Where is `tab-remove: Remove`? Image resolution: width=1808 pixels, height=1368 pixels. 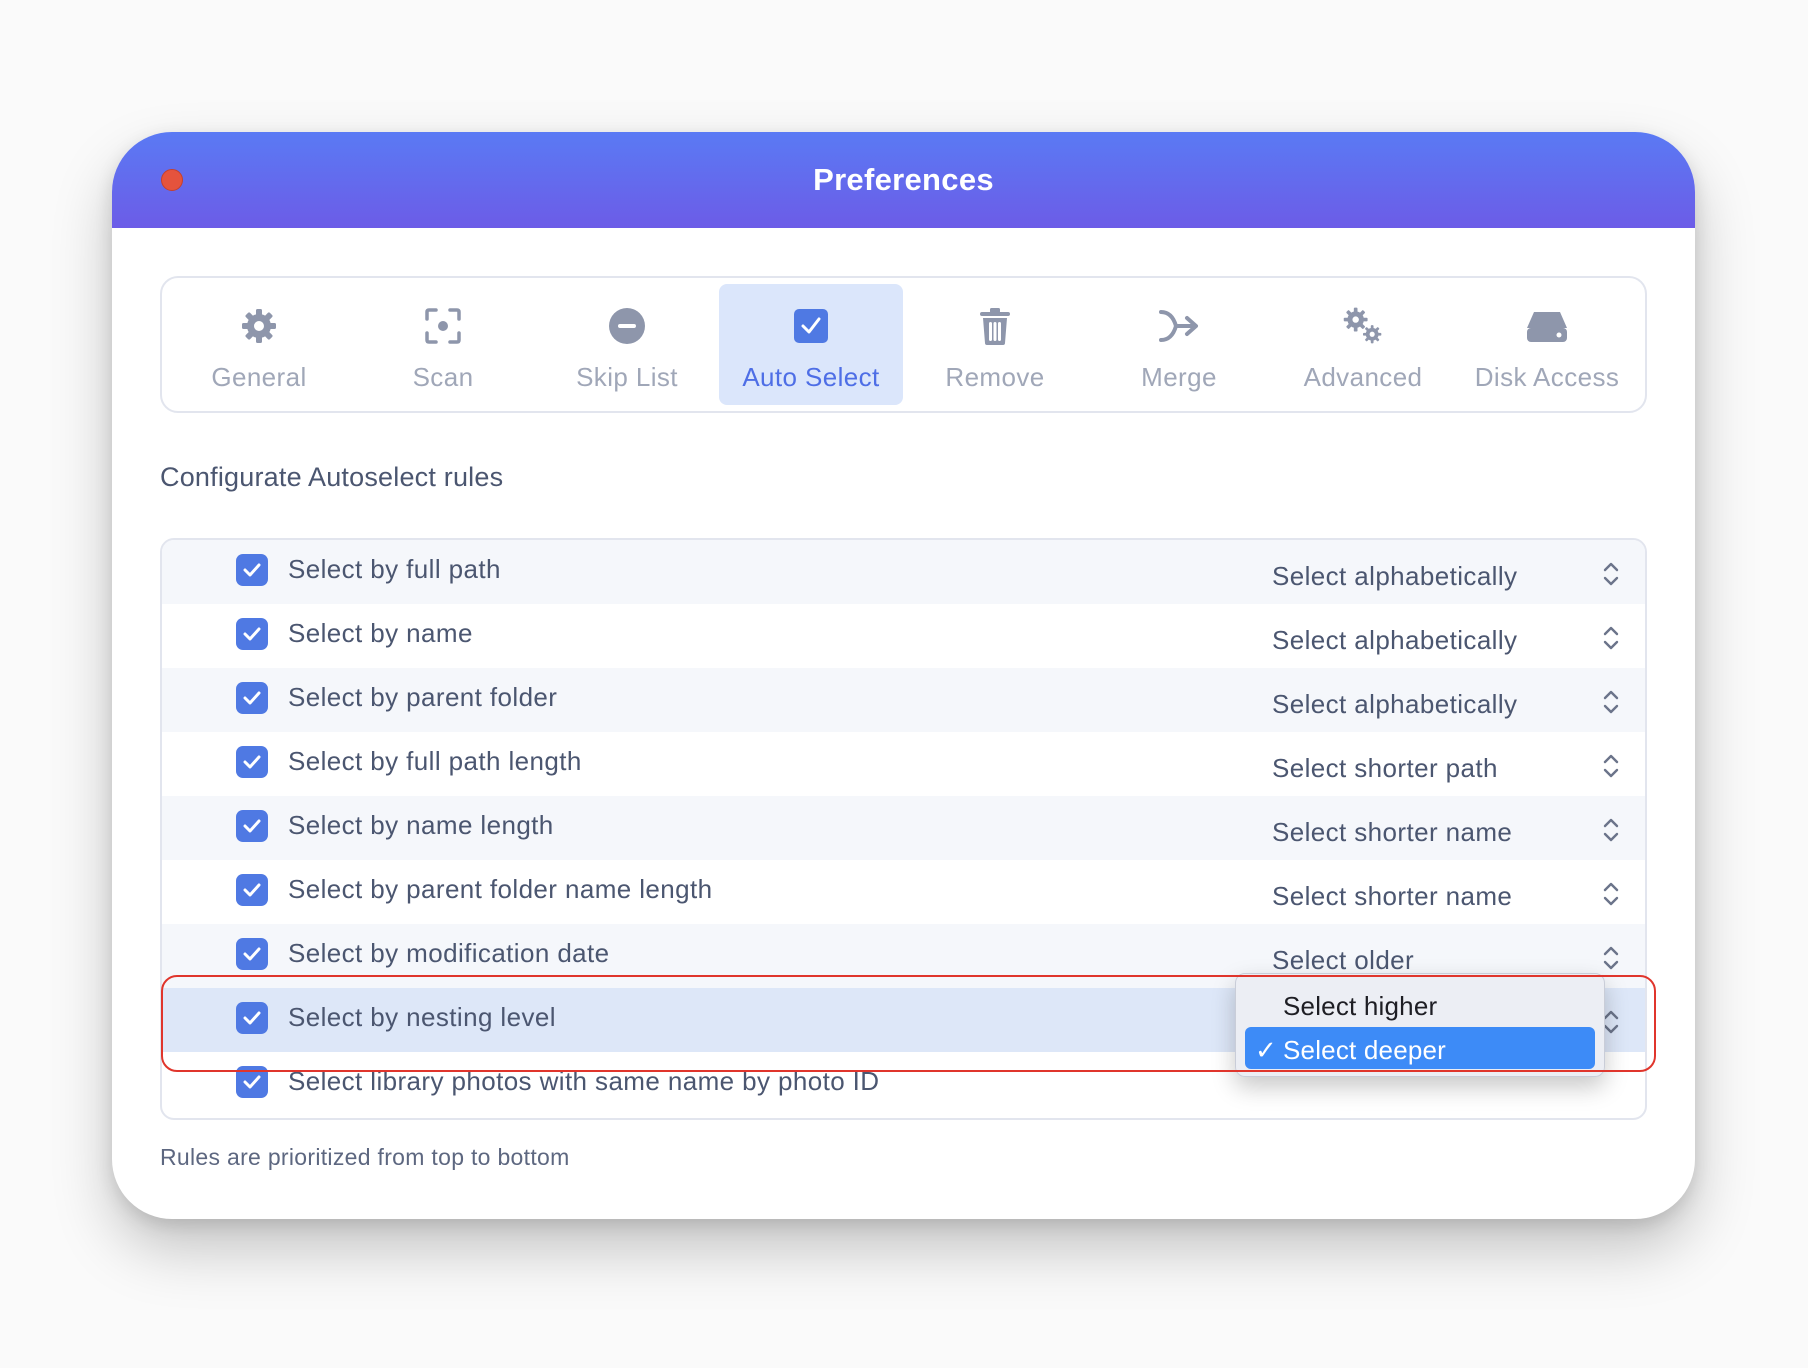
tab-remove: Remove is located at coordinates (995, 344).